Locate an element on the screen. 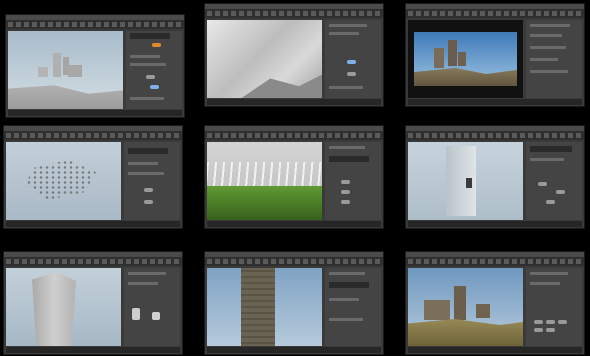 This screenshot has width=590, height=356. grass-field is located at coordinates (264, 203).